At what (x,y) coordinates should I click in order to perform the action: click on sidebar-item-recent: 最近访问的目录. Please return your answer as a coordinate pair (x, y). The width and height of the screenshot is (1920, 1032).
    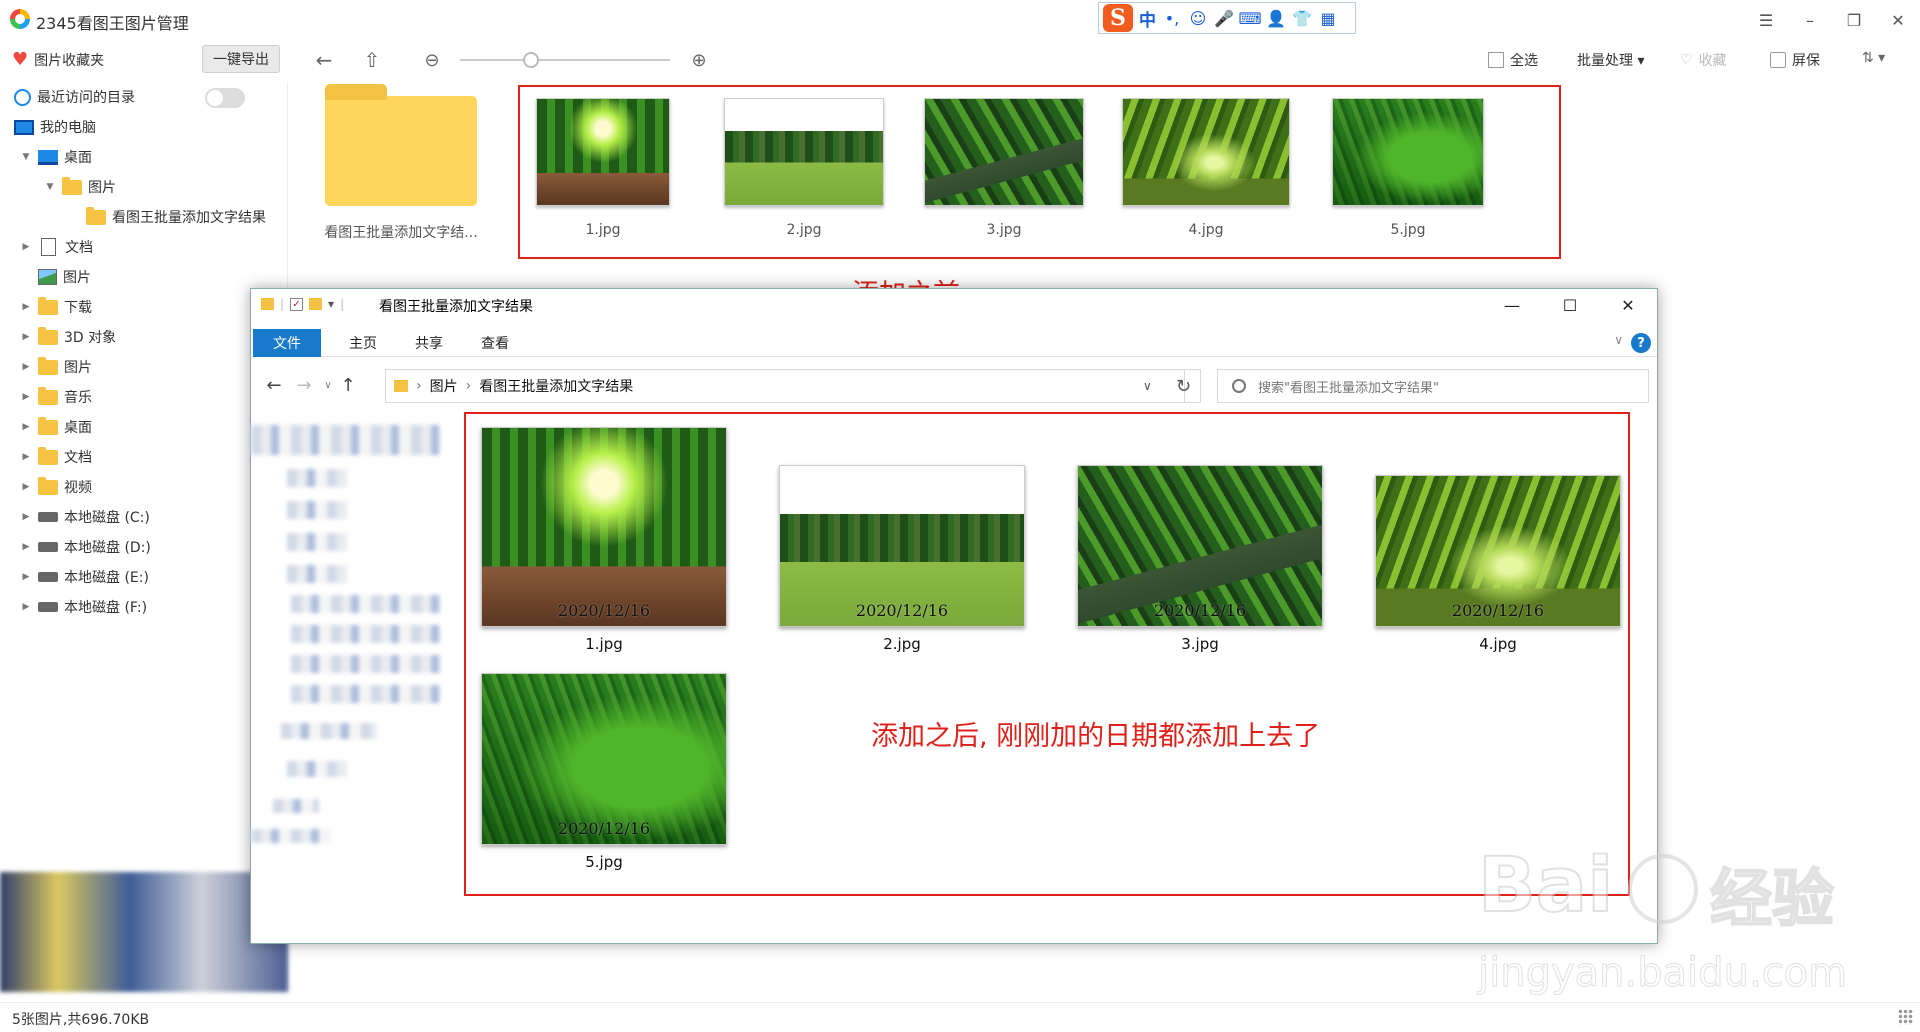
    Looking at the image, I should click on (74, 97).